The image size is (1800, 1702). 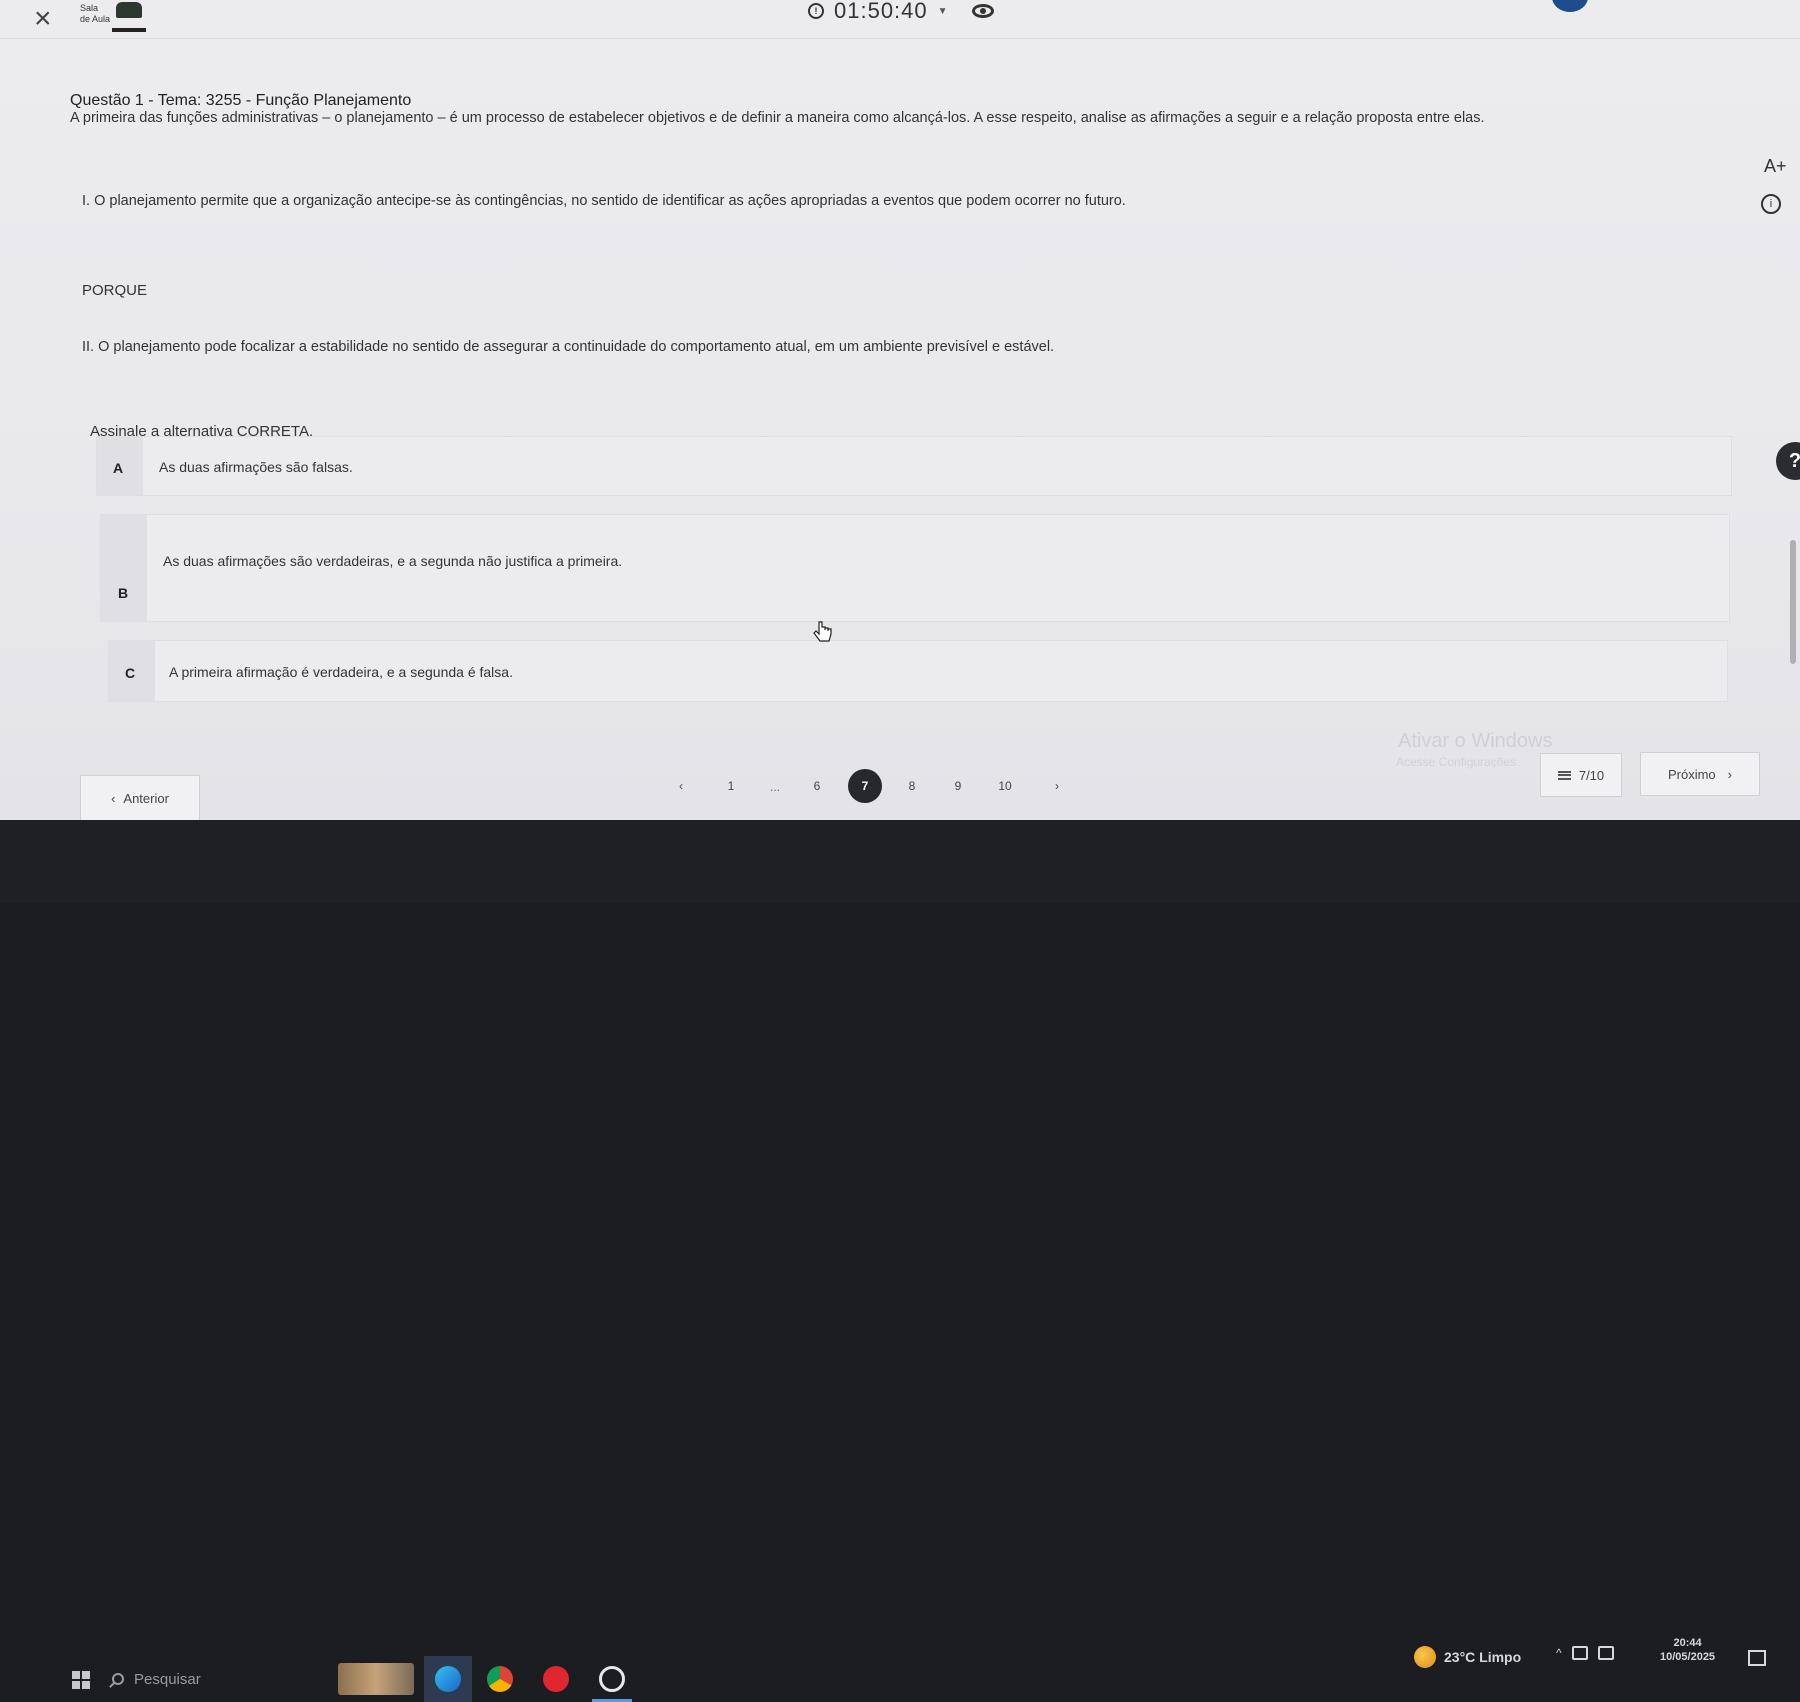 I want to click on network-icon, so click(x=1579, y=1653).